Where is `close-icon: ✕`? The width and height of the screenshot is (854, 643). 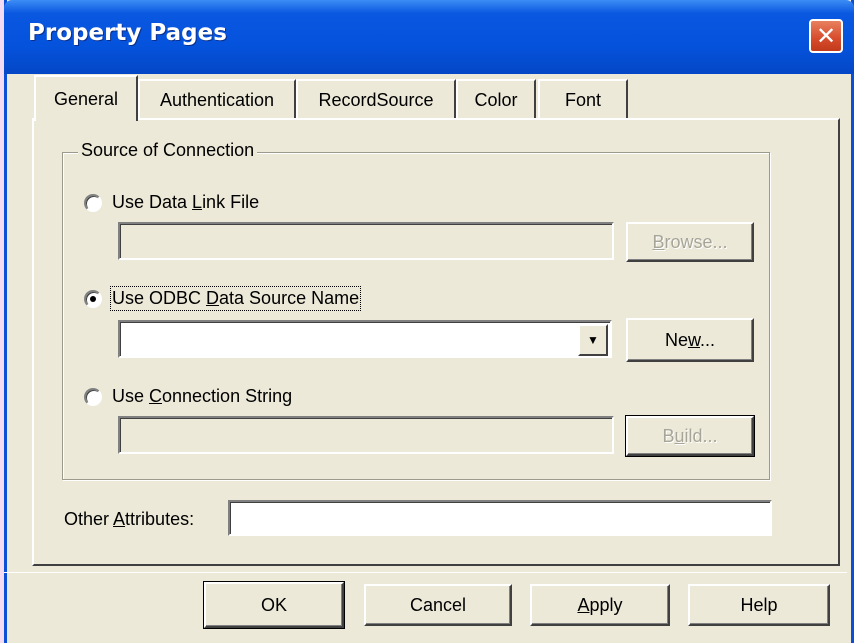 close-icon: ✕ is located at coordinates (826, 36).